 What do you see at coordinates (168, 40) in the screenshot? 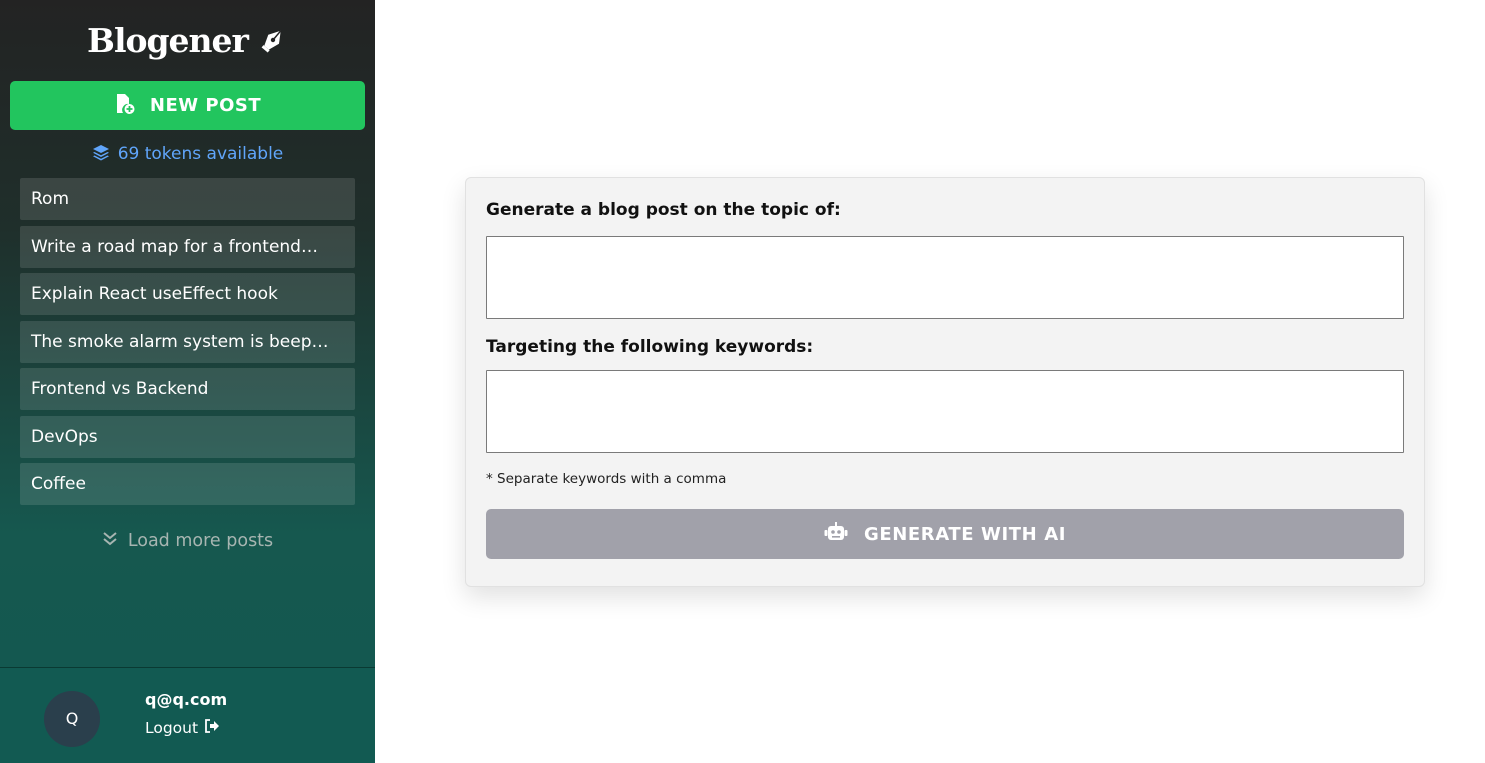
I see `brand-title: Blogener` at bounding box center [168, 40].